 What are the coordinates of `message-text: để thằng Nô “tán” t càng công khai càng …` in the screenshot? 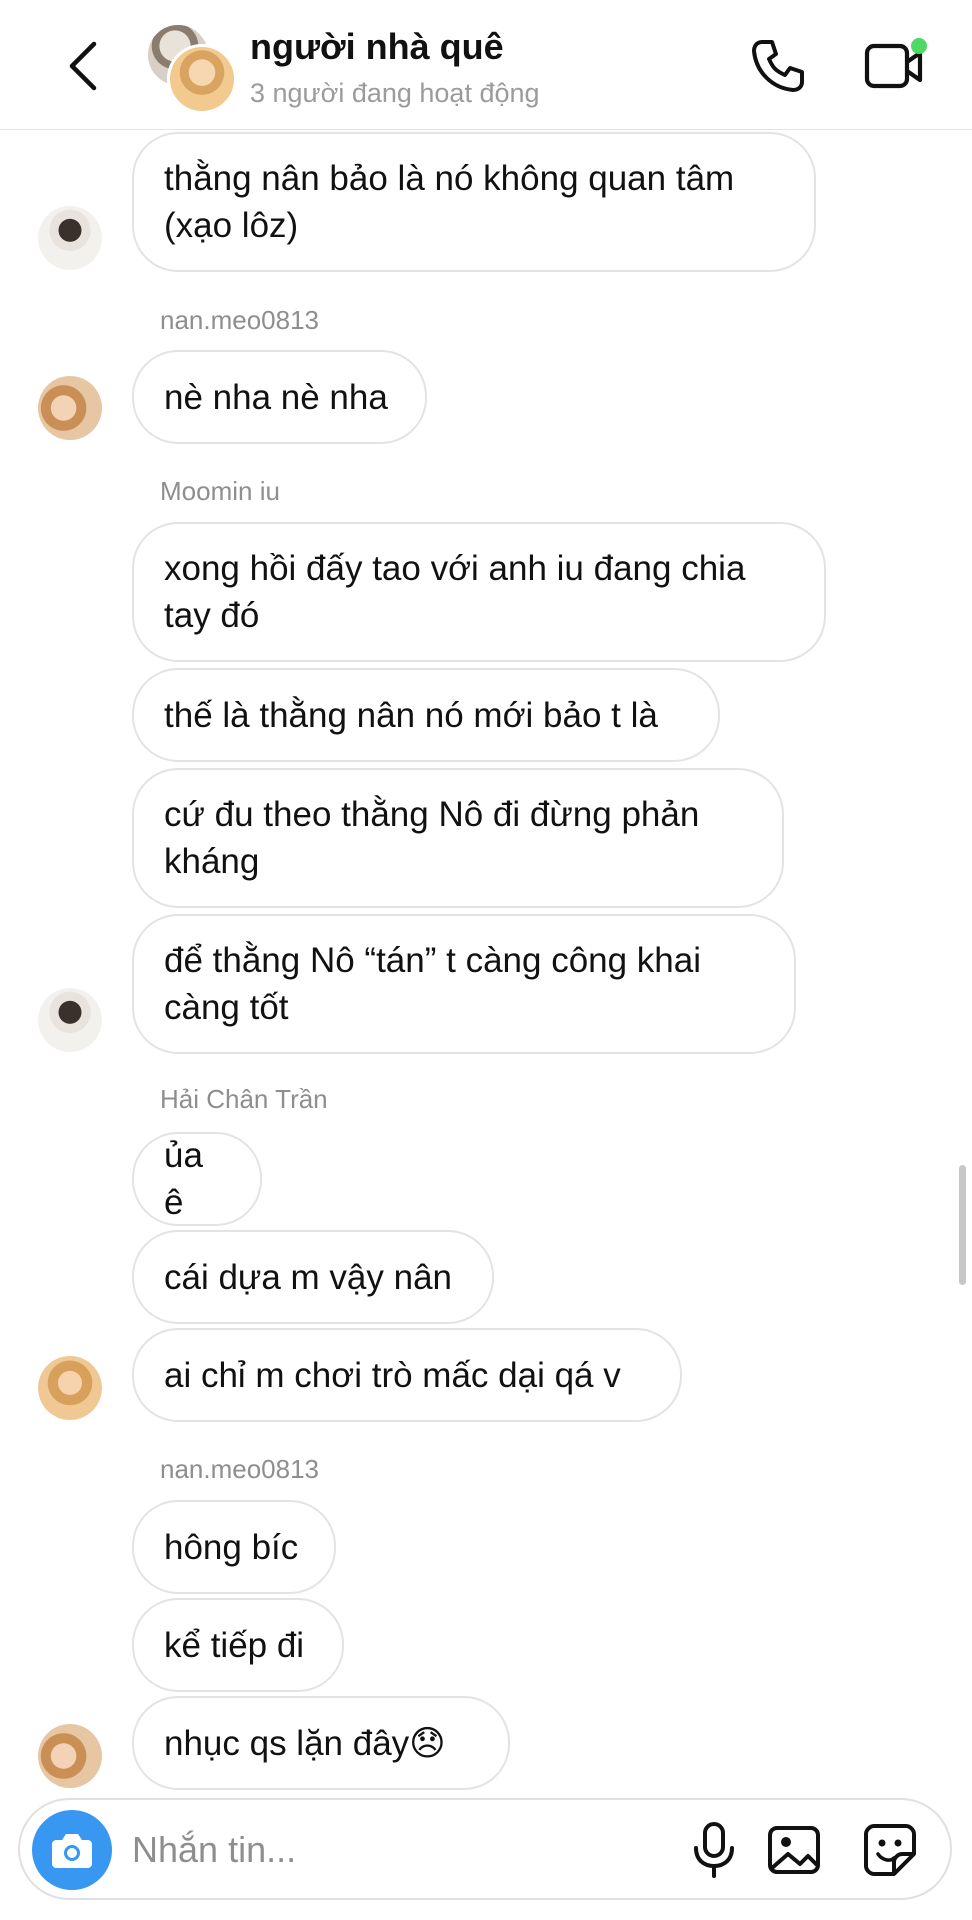 It's located at (433, 984).